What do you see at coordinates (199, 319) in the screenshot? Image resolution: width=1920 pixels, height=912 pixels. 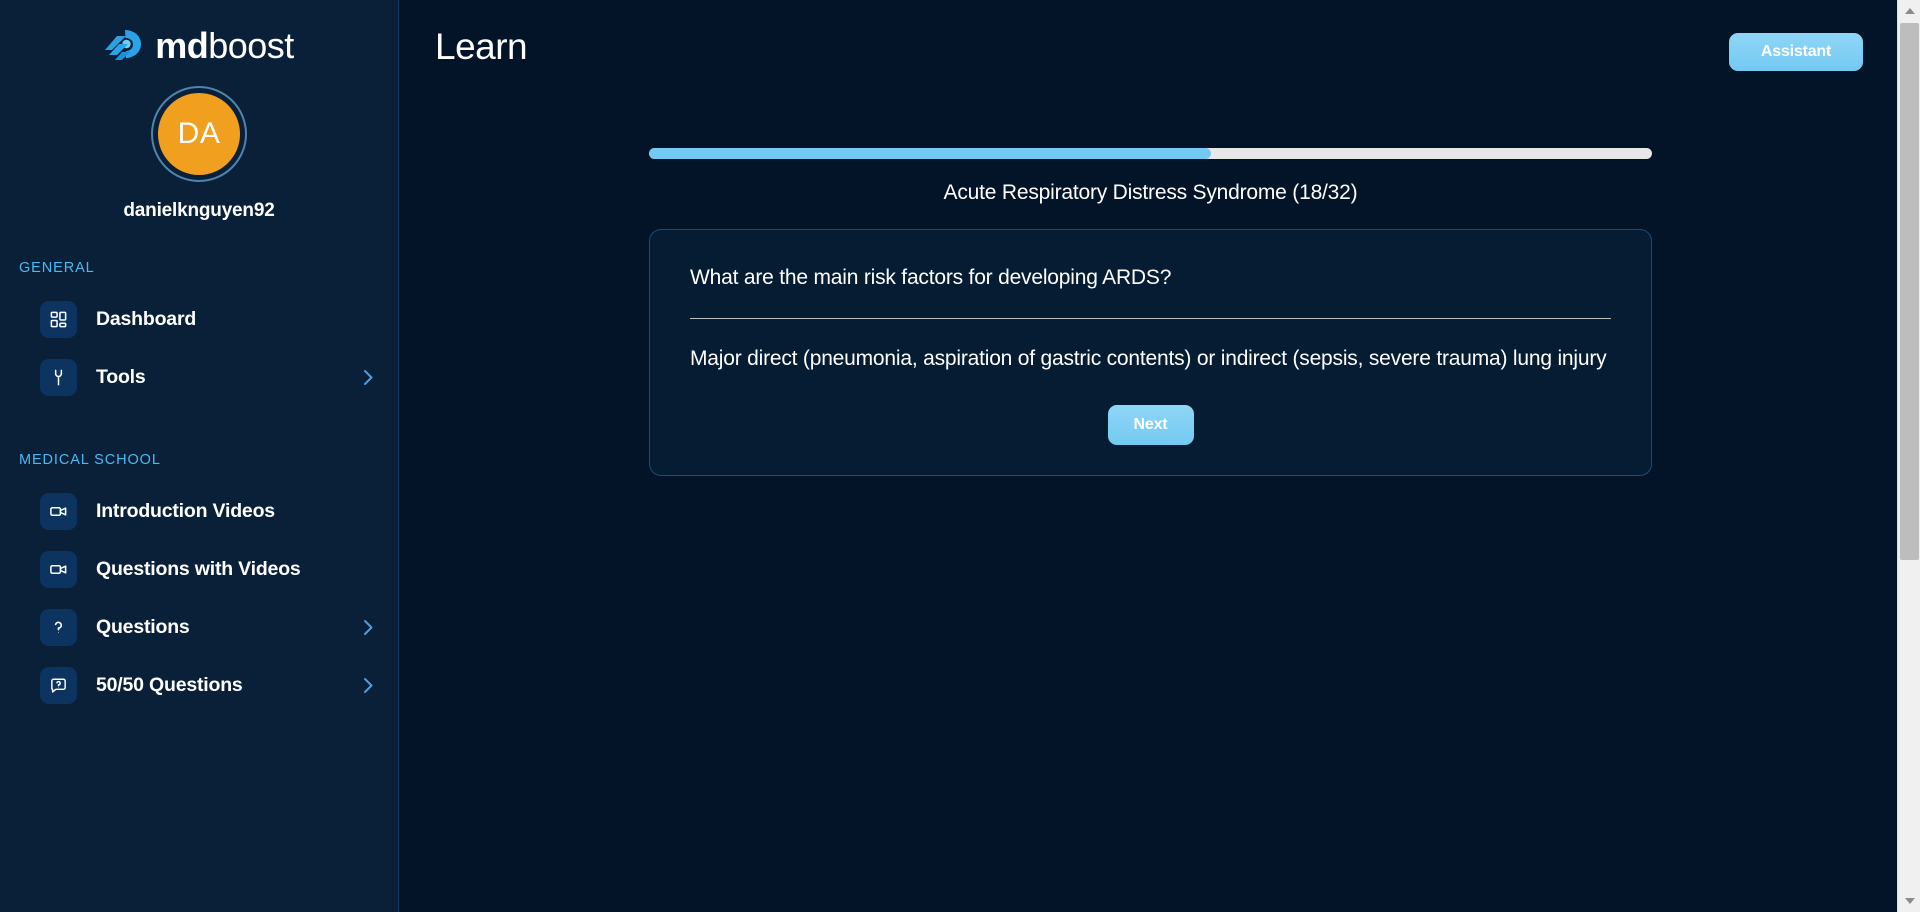 I see `sidebar-item-dashboard: Dashboard` at bounding box center [199, 319].